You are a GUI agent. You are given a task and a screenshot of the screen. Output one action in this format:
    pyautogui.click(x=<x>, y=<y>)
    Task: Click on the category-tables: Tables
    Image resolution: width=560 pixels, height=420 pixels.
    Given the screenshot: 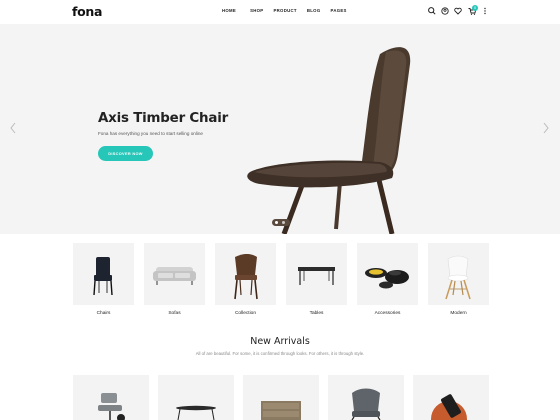 What is the action you would take?
    pyautogui.click(x=316, y=279)
    